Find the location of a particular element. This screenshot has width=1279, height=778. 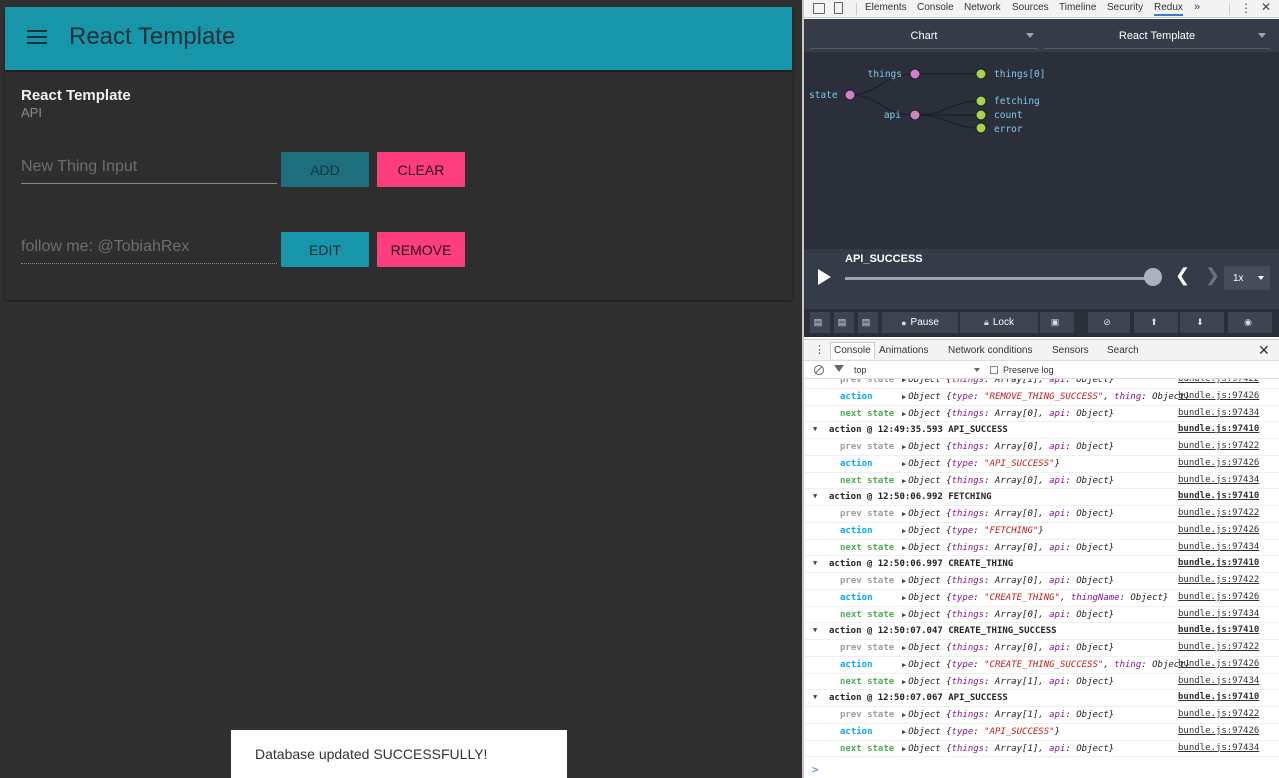

slider-track is located at coordinates (999, 278).